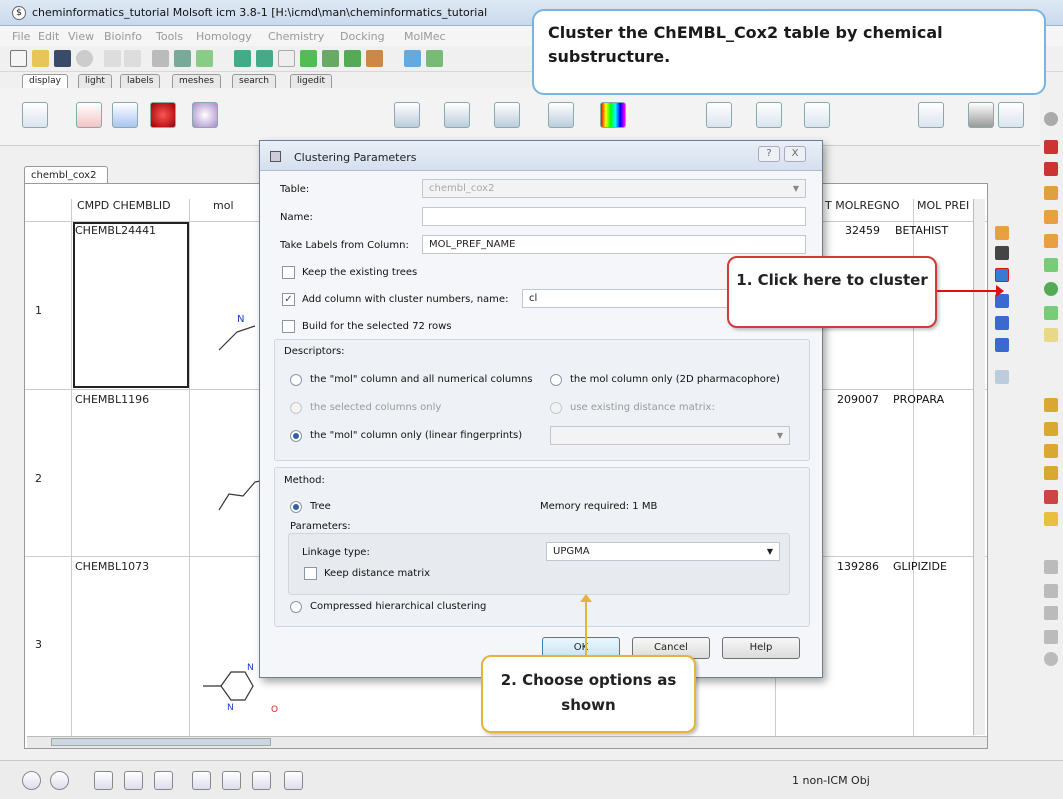  Describe the element at coordinates (242, 58) in the screenshot. I see `protein-icon` at that location.